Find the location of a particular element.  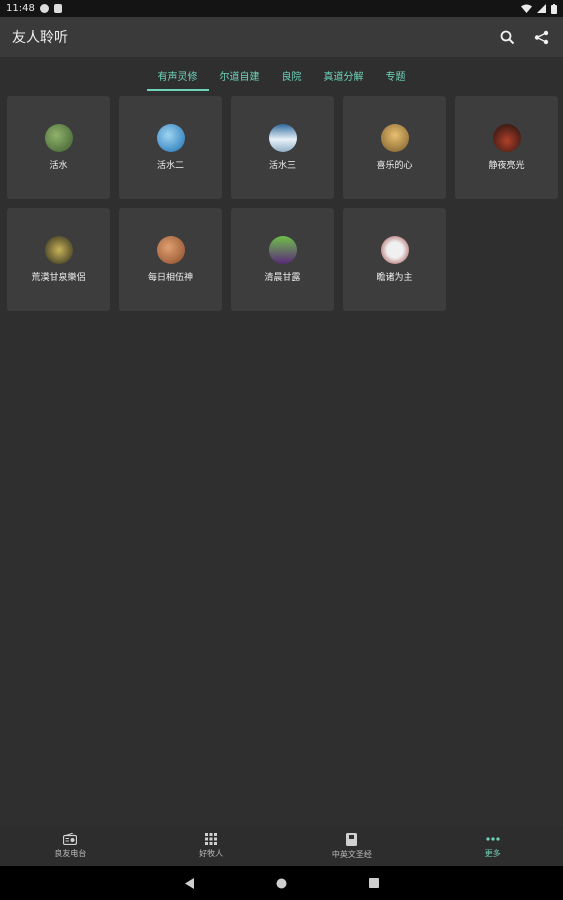

bottom-nav: 良友电台 好牧人 中英文圣经 更多 is located at coordinates (281, 846).